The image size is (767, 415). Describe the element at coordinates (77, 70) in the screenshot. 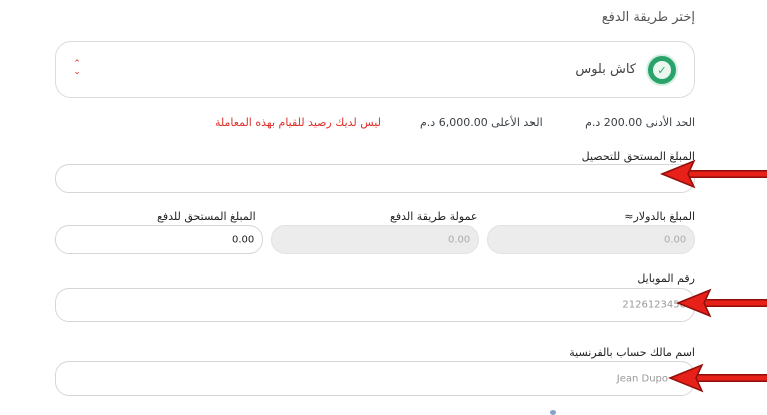

I see `select-updown-icon: ⌃ ⌄` at that location.